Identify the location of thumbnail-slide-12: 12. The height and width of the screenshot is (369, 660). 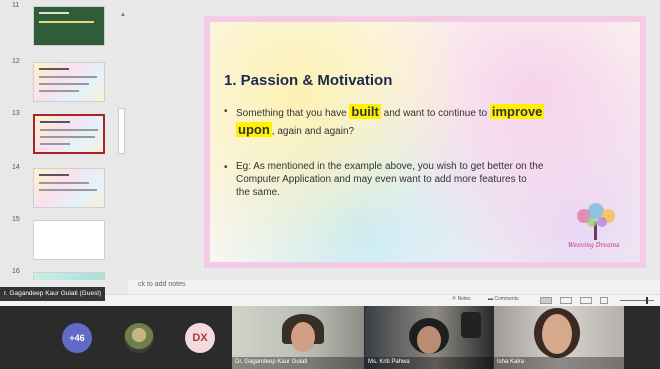
(64, 82).